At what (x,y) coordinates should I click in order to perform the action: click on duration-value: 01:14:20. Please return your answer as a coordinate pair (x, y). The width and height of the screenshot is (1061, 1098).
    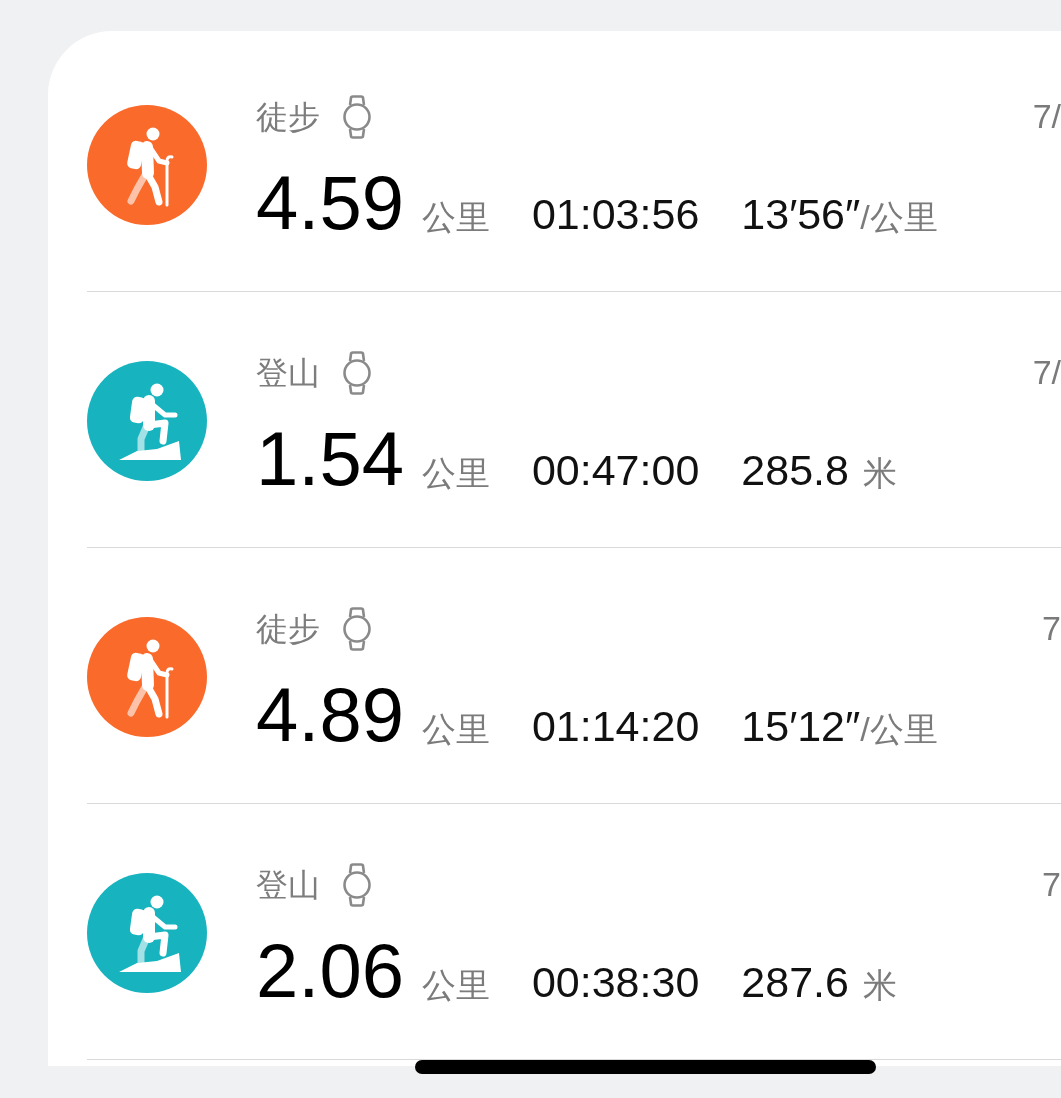
    Looking at the image, I should click on (615, 726).